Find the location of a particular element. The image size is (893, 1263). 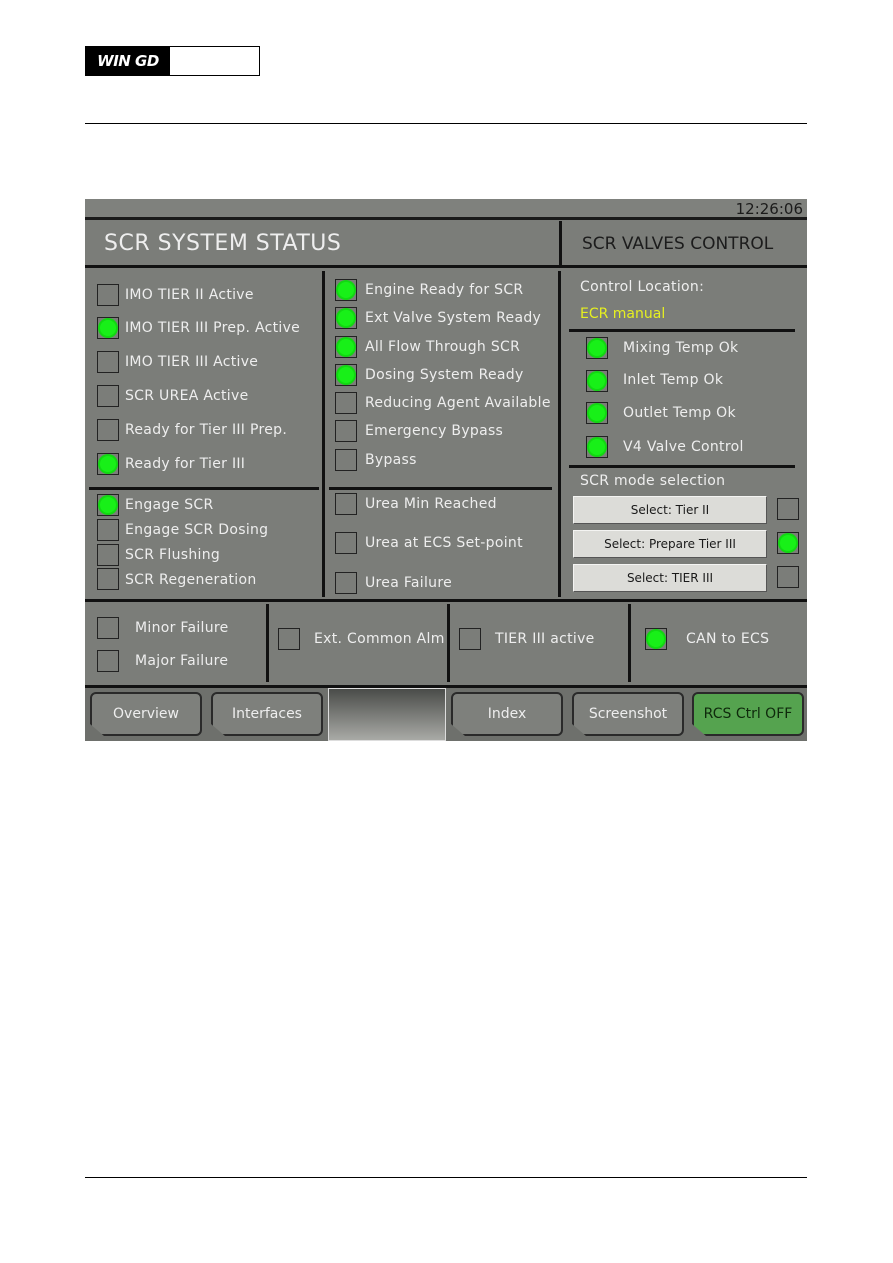

status-bar: 12:26:06 is located at coordinates (446, 209).